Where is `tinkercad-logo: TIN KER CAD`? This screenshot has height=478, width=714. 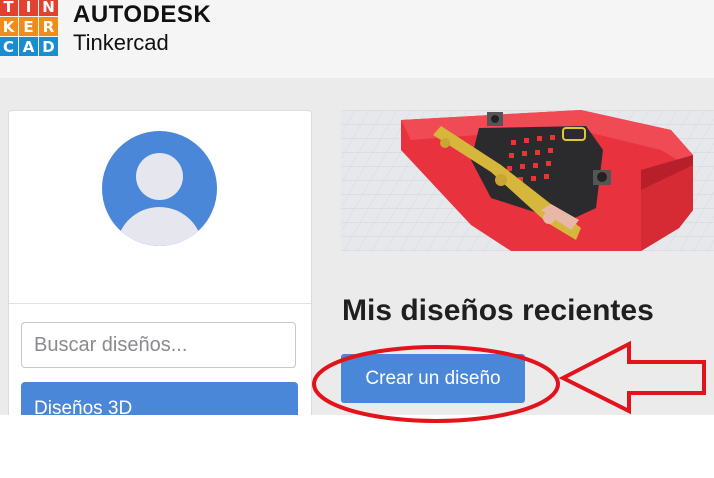
tinkercad-logo: TIN KER CAD is located at coordinates (29, 28).